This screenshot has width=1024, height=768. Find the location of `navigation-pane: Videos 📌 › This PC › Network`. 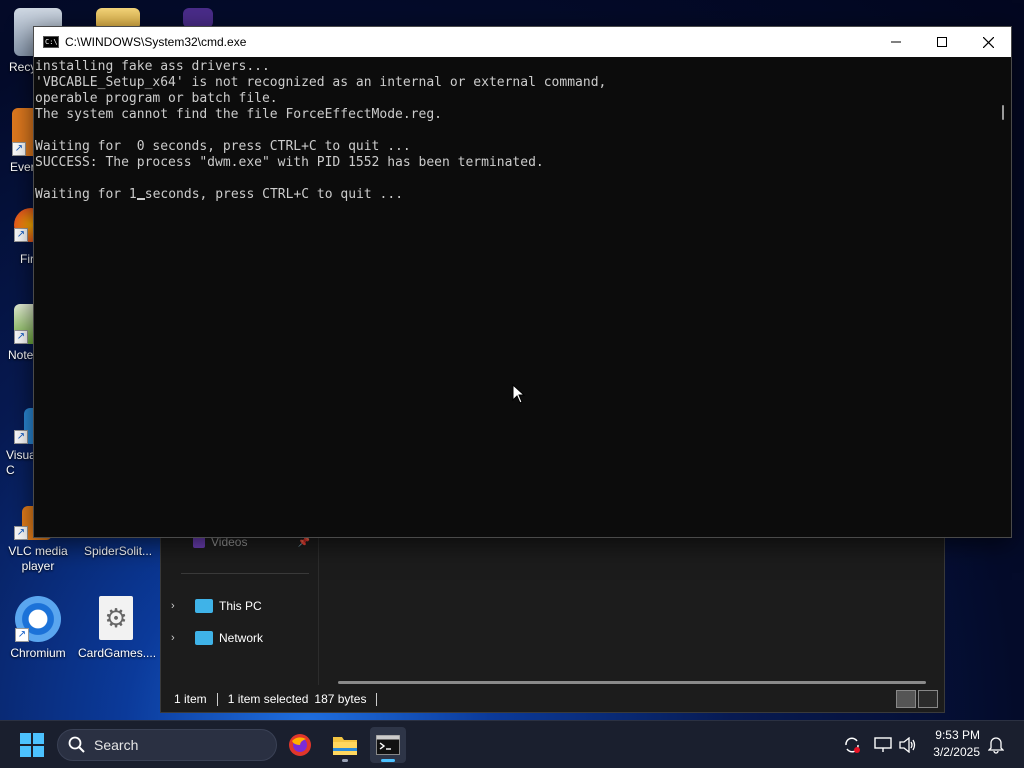

navigation-pane: Videos 📌 › This PC › Network is located at coordinates (240, 603).